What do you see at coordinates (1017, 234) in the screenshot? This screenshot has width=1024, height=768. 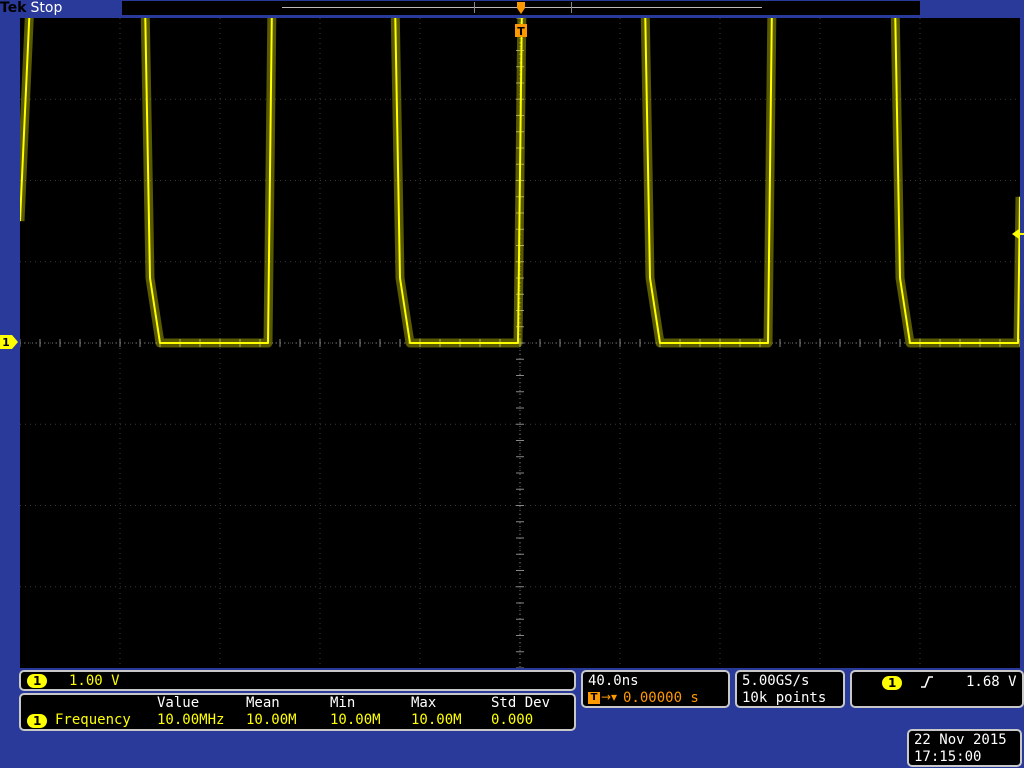 I see `trigger-level-icon` at bounding box center [1017, 234].